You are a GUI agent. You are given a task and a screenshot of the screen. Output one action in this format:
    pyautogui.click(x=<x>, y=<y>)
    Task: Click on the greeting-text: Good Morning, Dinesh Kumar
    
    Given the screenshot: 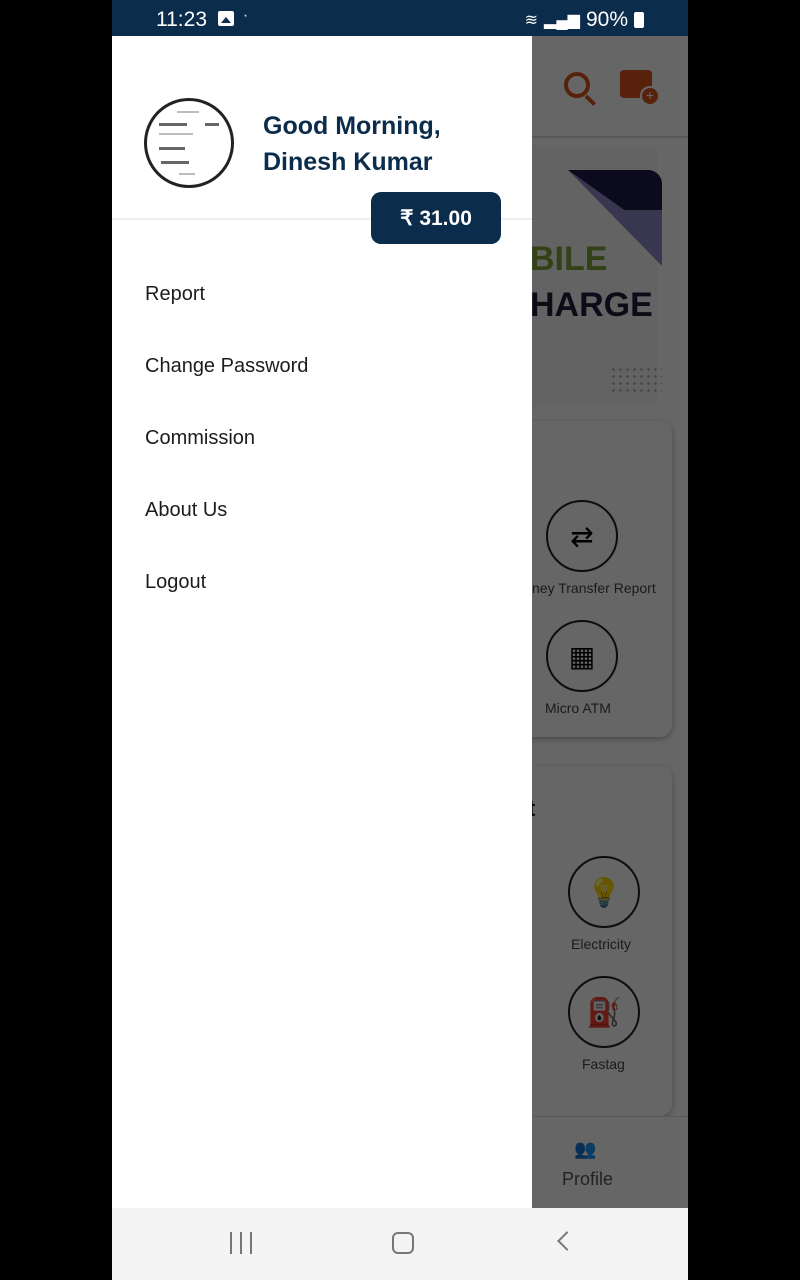 What is the action you would take?
    pyautogui.click(x=352, y=144)
    